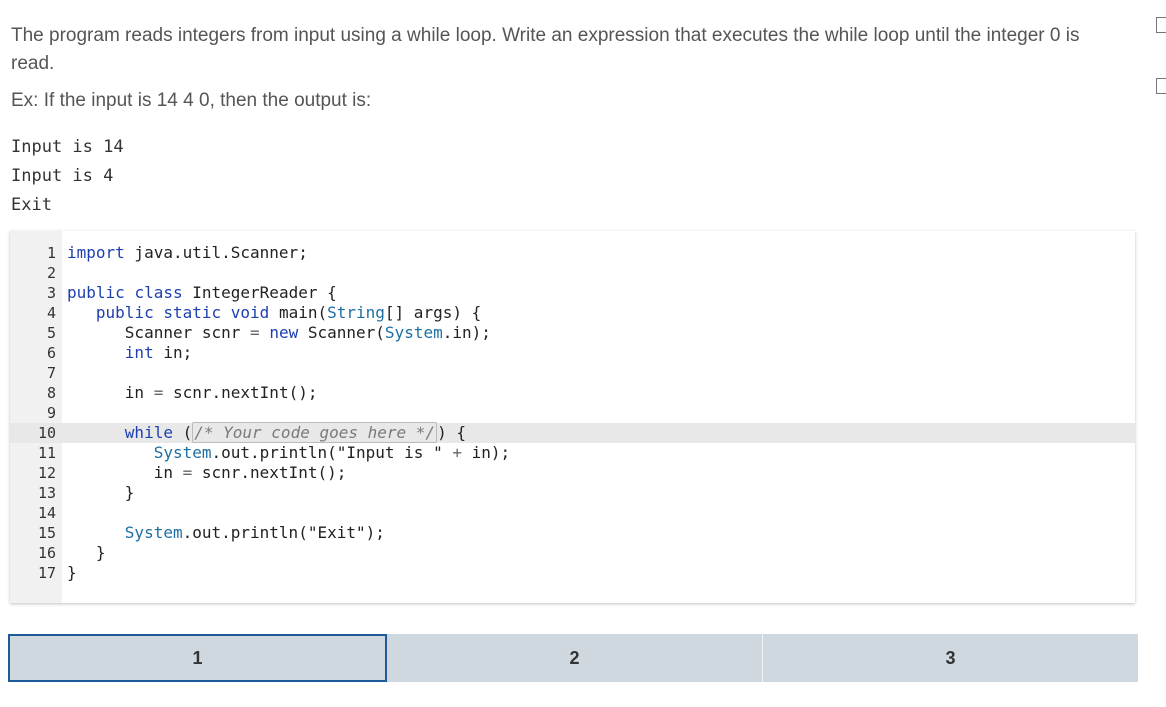  I want to click on code-text: while (/* Your code goes here */) {, so click(266, 432).